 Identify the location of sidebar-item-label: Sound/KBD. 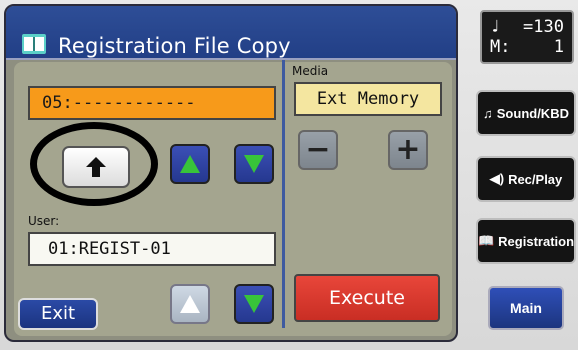
(532, 113).